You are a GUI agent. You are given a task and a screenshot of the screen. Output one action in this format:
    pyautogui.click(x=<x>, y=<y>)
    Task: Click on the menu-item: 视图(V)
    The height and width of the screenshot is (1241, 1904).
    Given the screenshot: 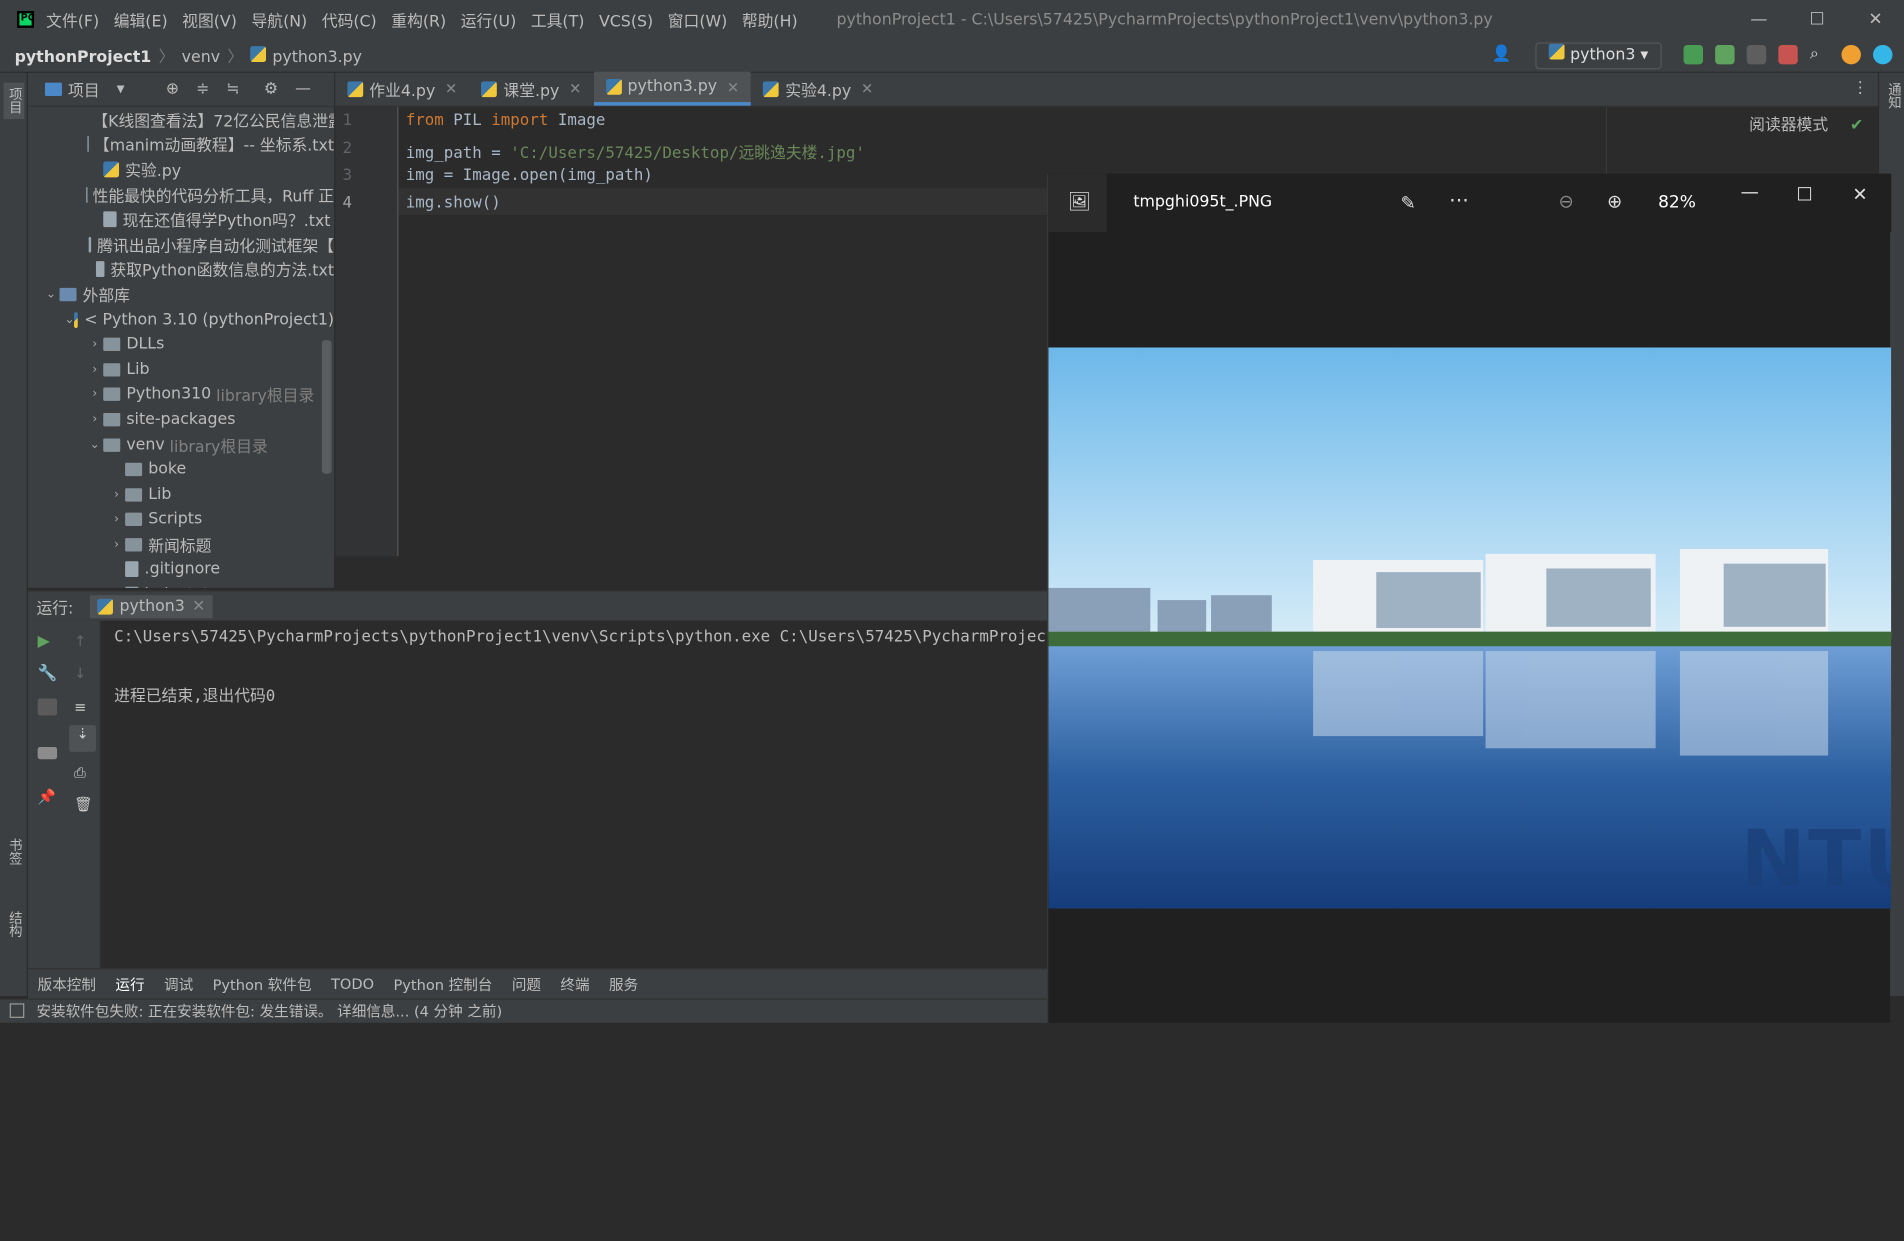 What is the action you would take?
    pyautogui.click(x=209, y=22)
    